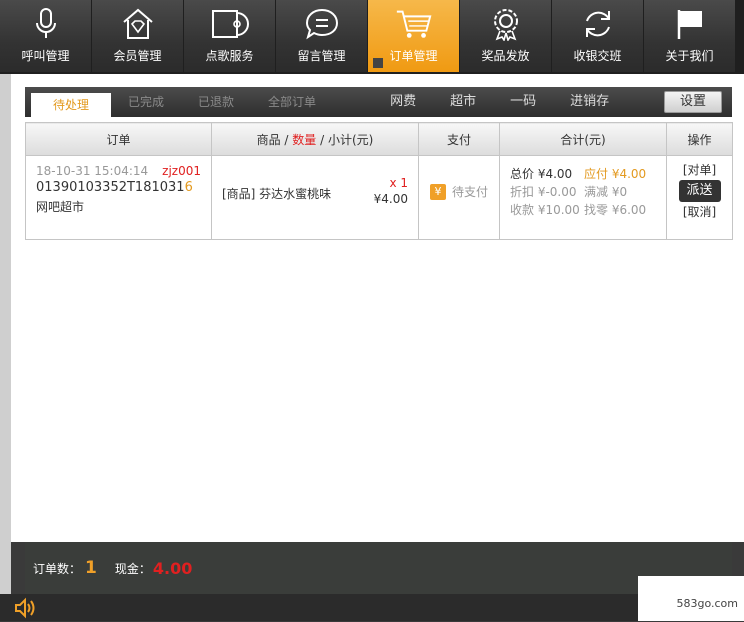 The image size is (744, 622). Describe the element at coordinates (229, 56) in the screenshot. I see `nav-label: 点歌服务` at that location.